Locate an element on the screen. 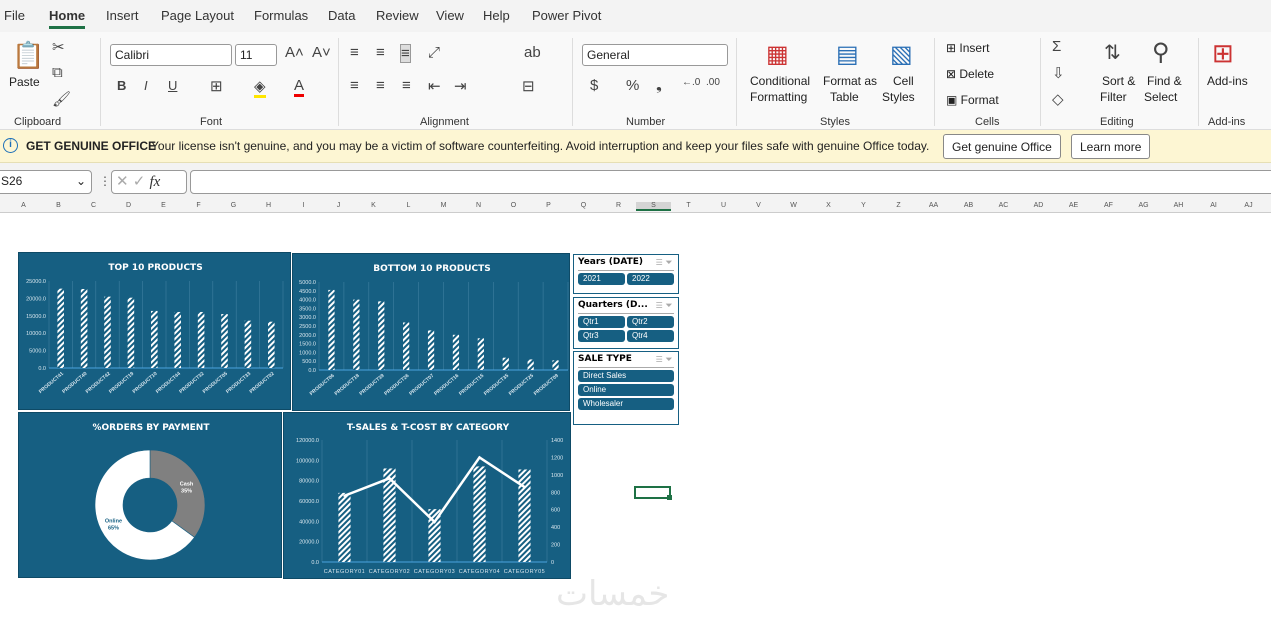  currency-icon: $ is located at coordinates (594, 85).